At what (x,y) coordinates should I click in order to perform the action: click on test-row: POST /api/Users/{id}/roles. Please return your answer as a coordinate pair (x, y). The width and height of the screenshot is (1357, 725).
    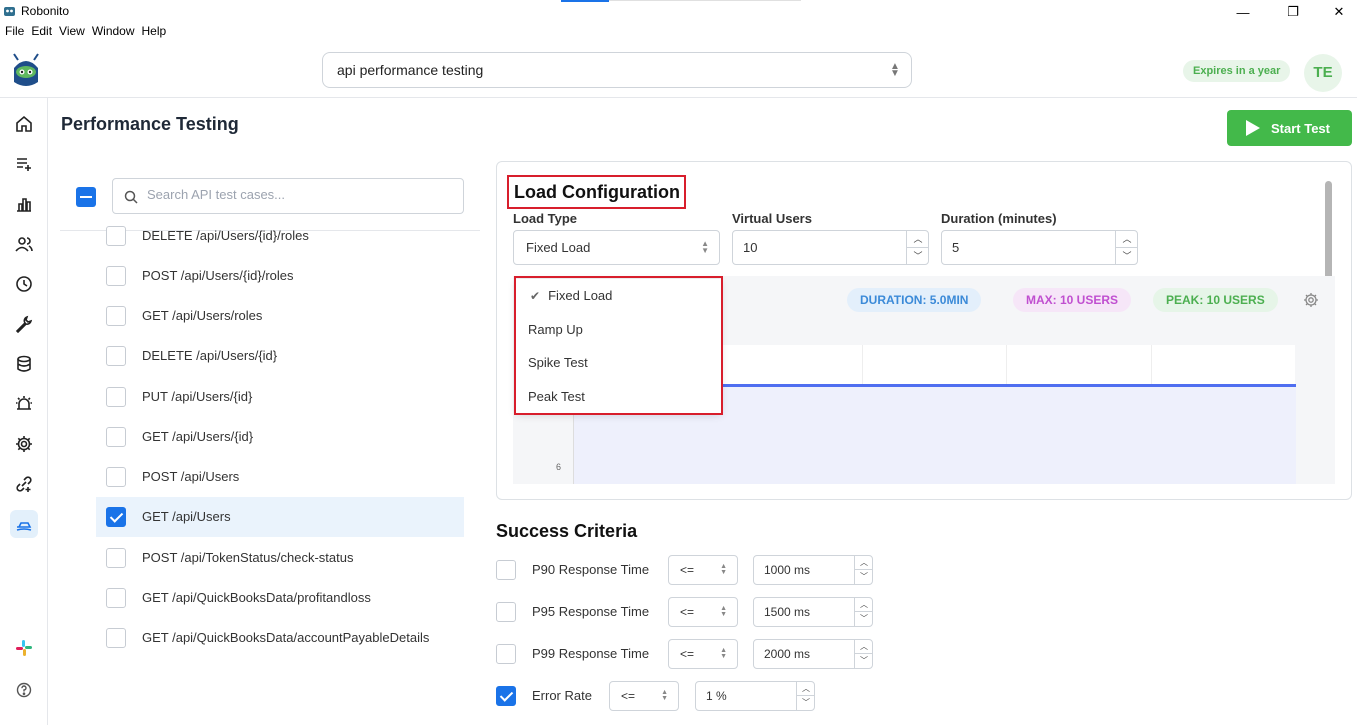
    Looking at the image, I should click on (280, 276).